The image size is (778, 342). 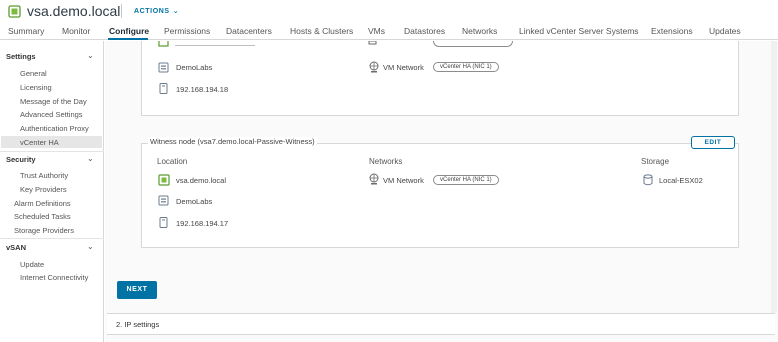 I want to click on edit-button: EDIT, so click(x=713, y=142).